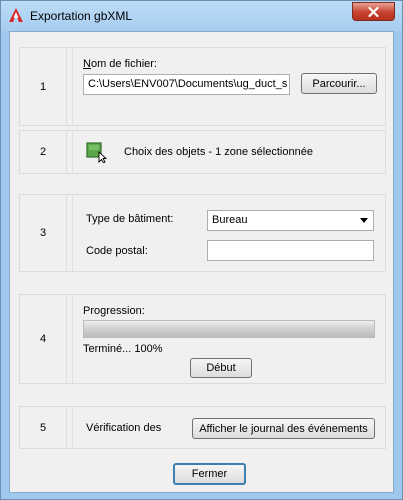 This screenshot has width=403, height=500. I want to click on close-button: Fermer, so click(209, 474).